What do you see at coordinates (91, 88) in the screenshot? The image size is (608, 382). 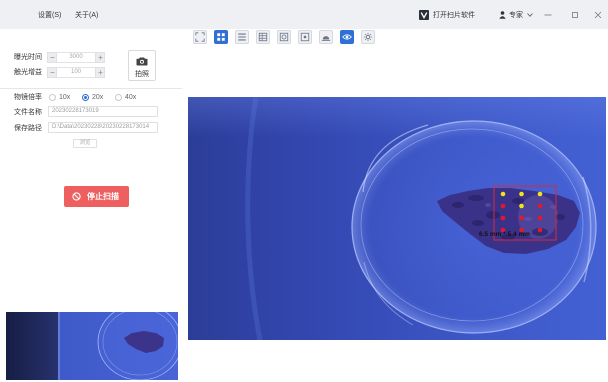 I see `divider` at bounding box center [91, 88].